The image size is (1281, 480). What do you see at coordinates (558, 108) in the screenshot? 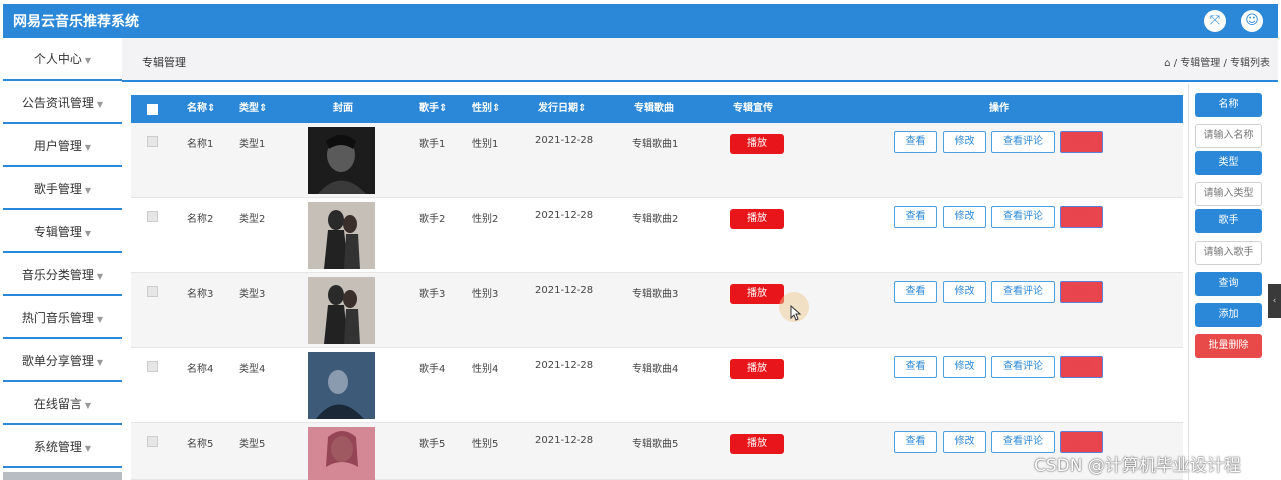
I see `column-label: 发行日期` at bounding box center [558, 108].